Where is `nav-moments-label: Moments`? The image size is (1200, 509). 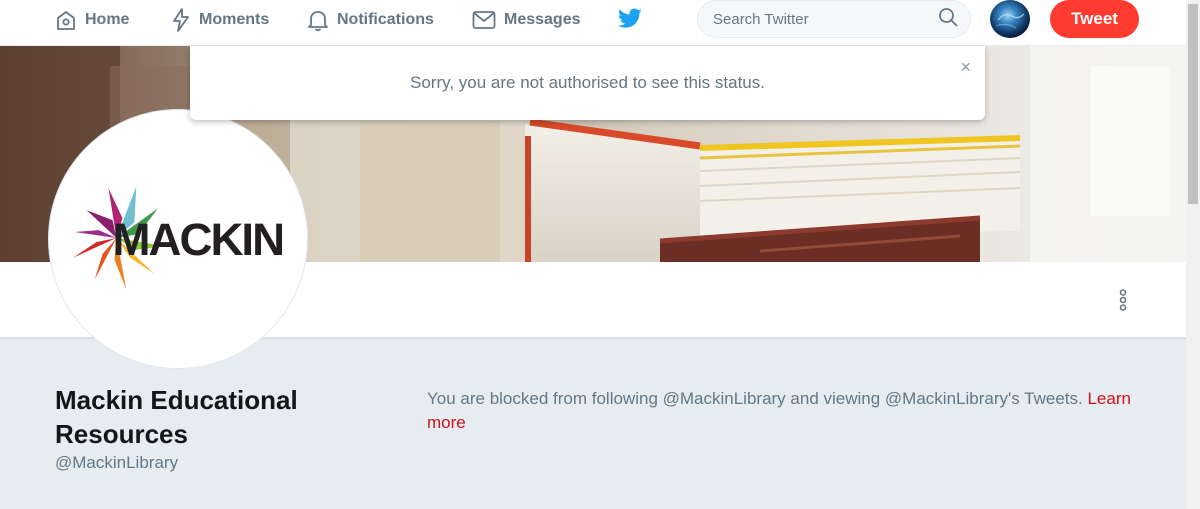
nav-moments-label: Moments is located at coordinates (234, 19).